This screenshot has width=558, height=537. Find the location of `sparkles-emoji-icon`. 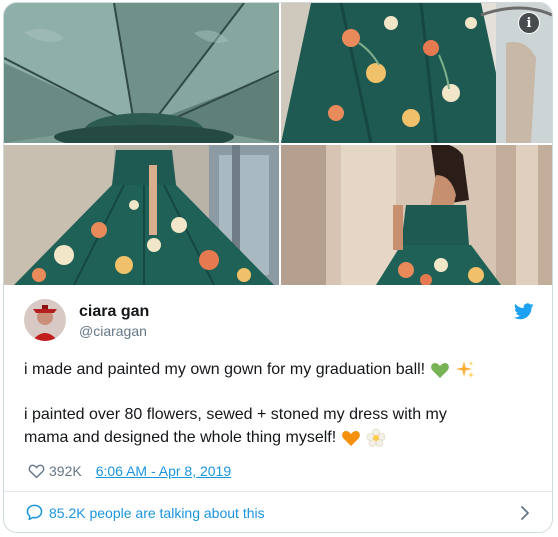

sparkles-emoji-icon is located at coordinates (465, 370).